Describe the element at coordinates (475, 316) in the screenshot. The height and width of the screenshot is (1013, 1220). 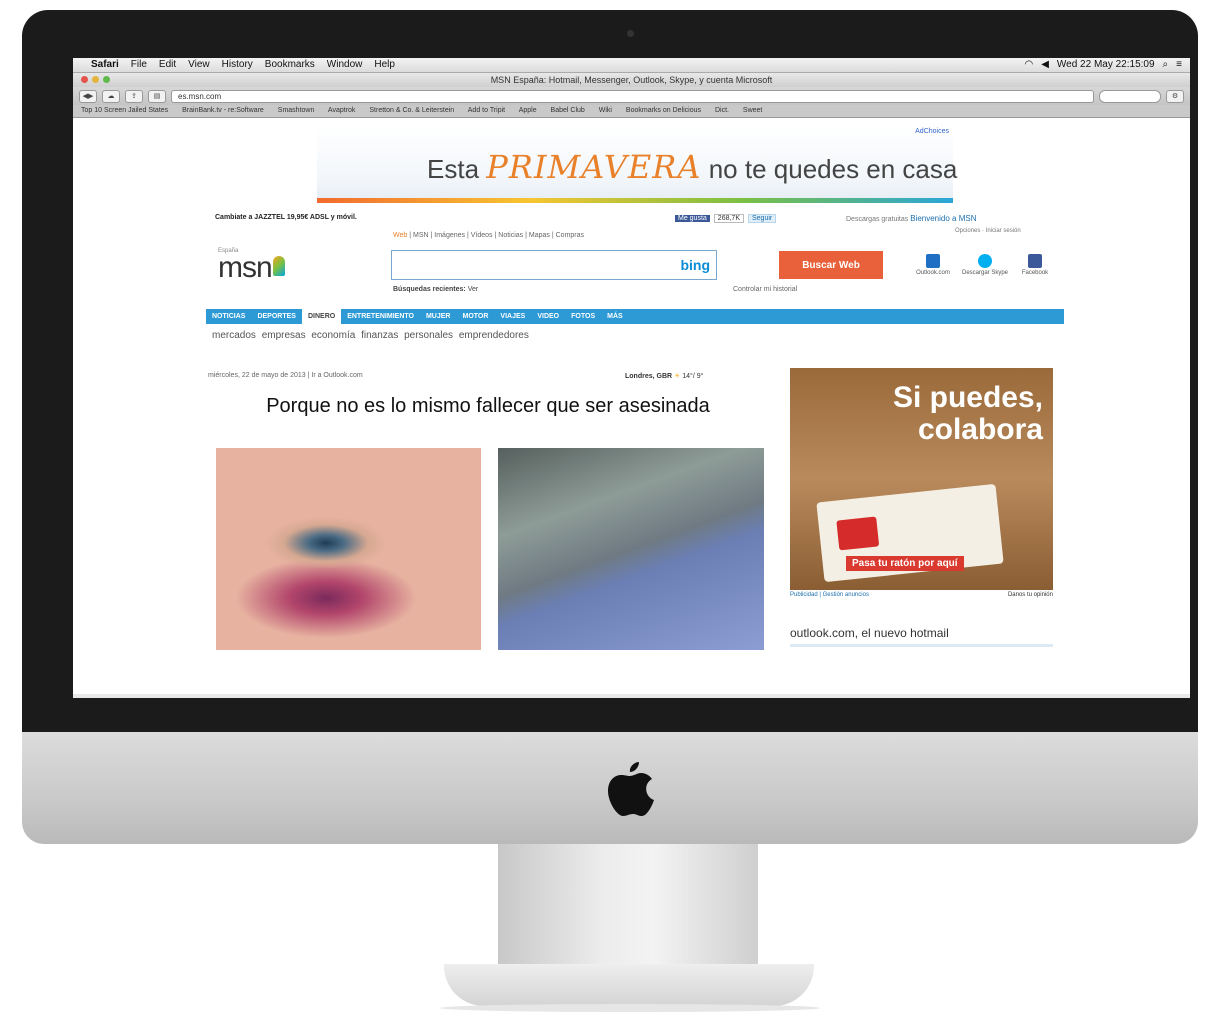
I see `tab-motor: MOTOR` at that location.